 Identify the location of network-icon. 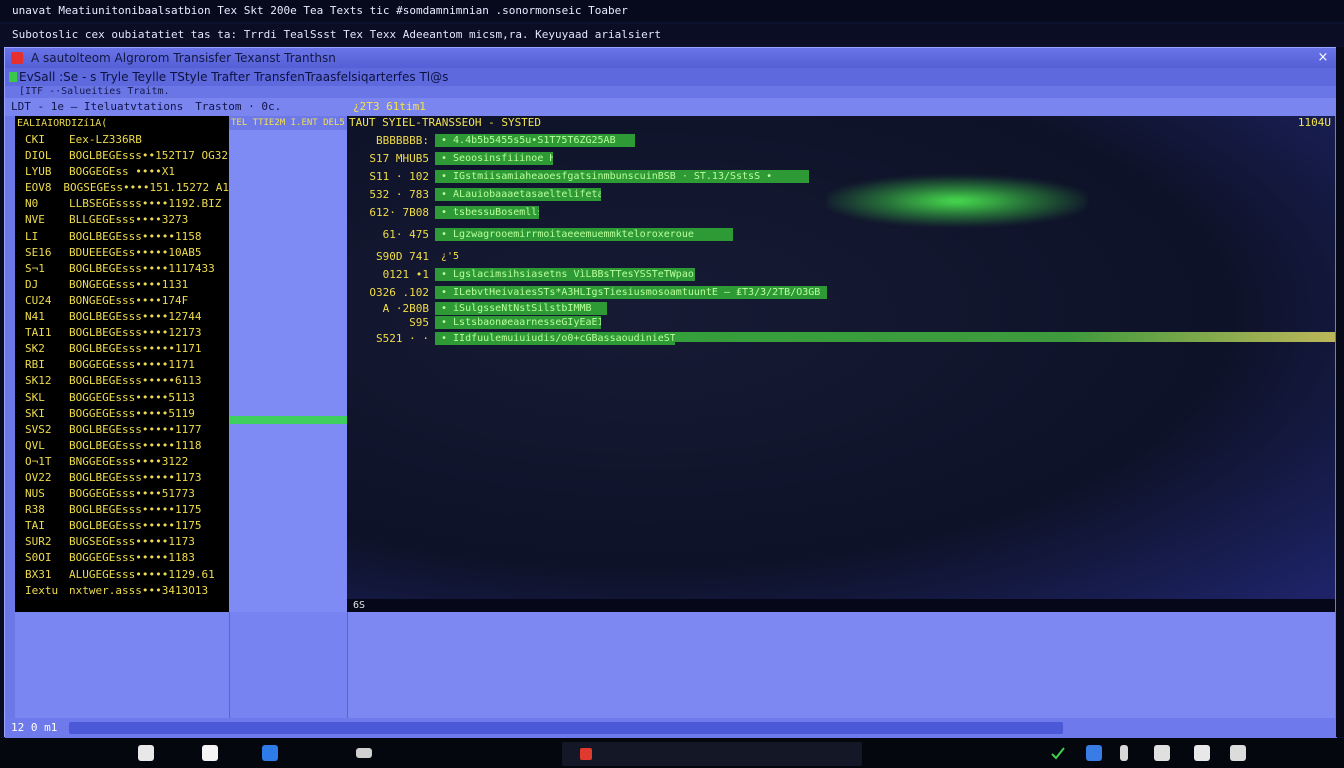
(1162, 753).